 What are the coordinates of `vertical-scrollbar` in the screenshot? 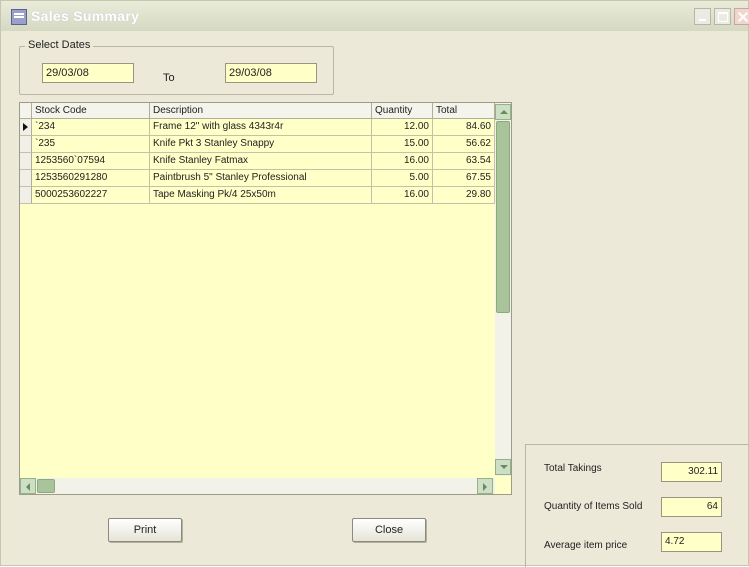 It's located at (503, 289).